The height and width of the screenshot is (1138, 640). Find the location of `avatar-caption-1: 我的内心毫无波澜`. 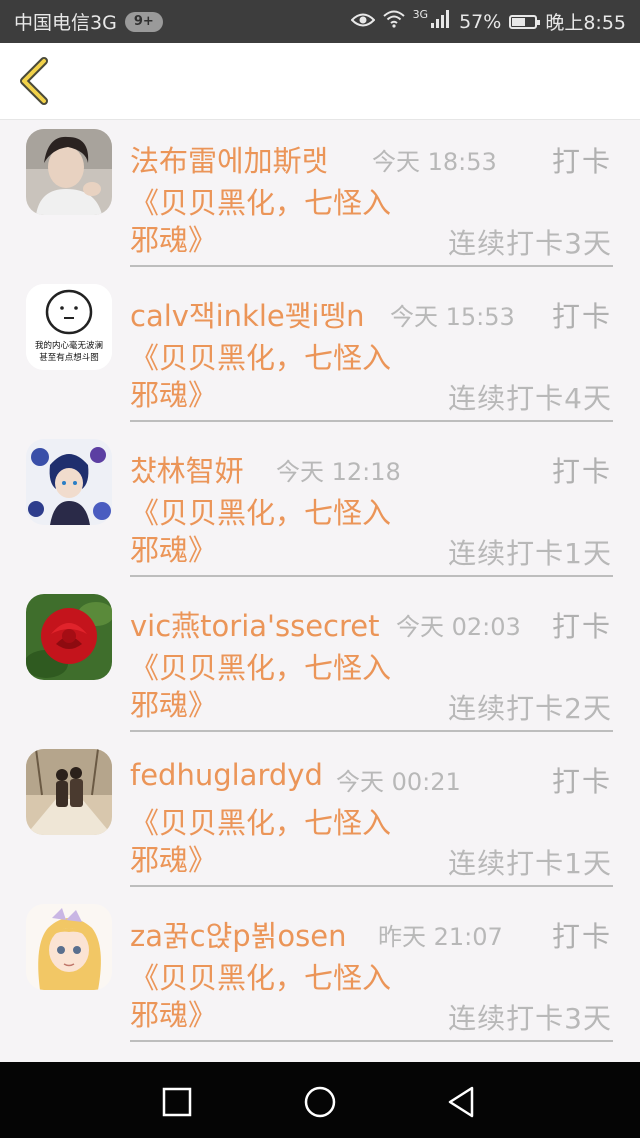

avatar-caption-1: 我的内心毫无波澜 is located at coordinates (69, 345).